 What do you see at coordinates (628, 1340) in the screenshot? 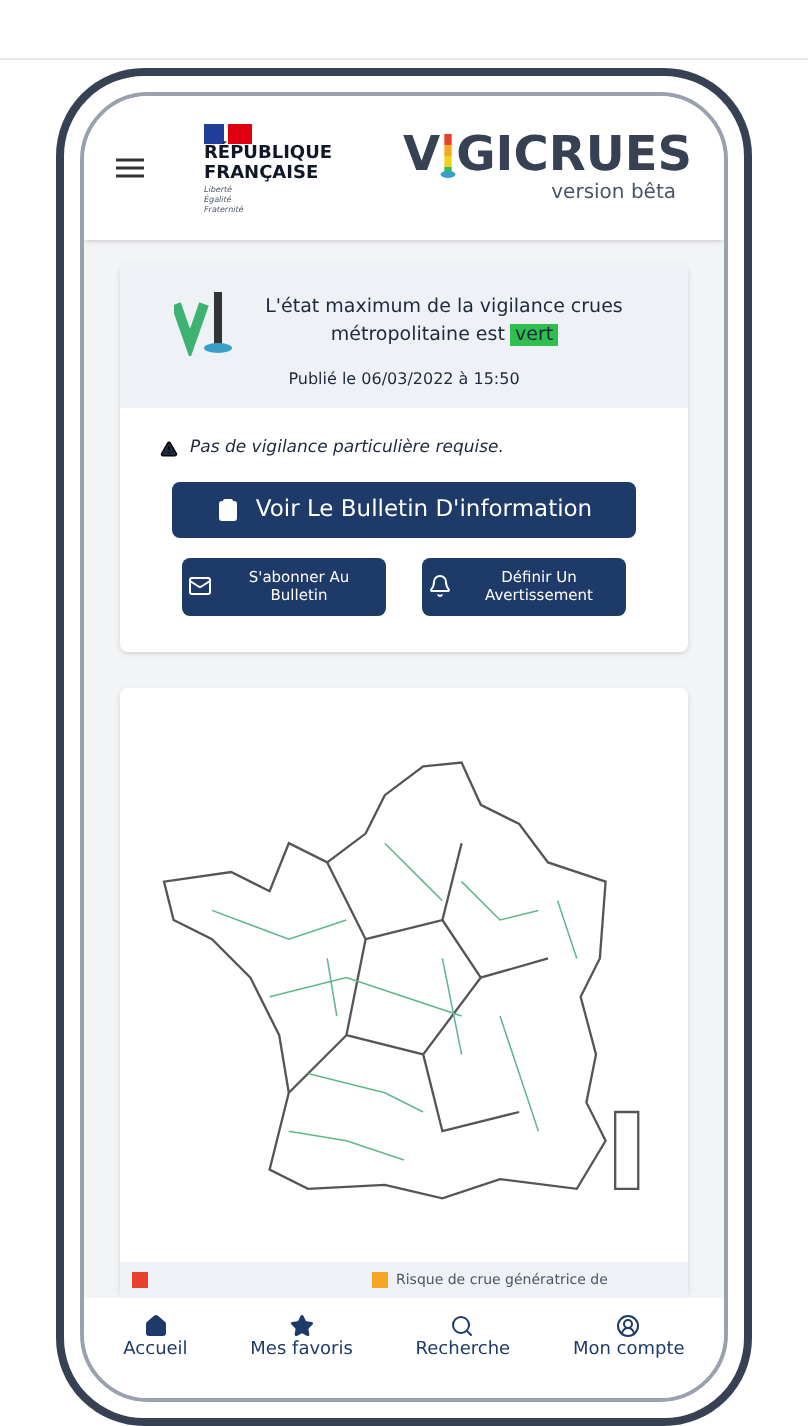
I see `nav-item: Mon compte` at bounding box center [628, 1340].